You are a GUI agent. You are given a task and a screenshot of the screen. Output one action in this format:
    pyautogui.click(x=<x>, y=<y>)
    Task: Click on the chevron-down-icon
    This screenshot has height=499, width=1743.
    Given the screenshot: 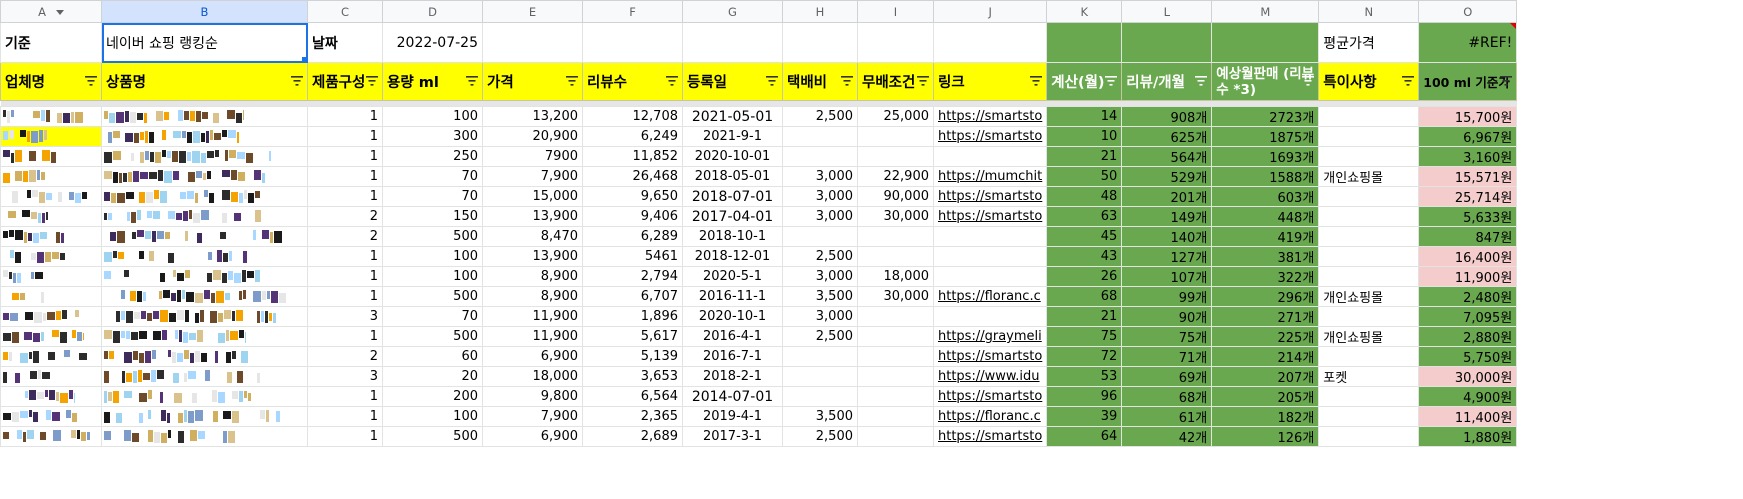 What is the action you would take?
    pyautogui.click(x=59, y=12)
    